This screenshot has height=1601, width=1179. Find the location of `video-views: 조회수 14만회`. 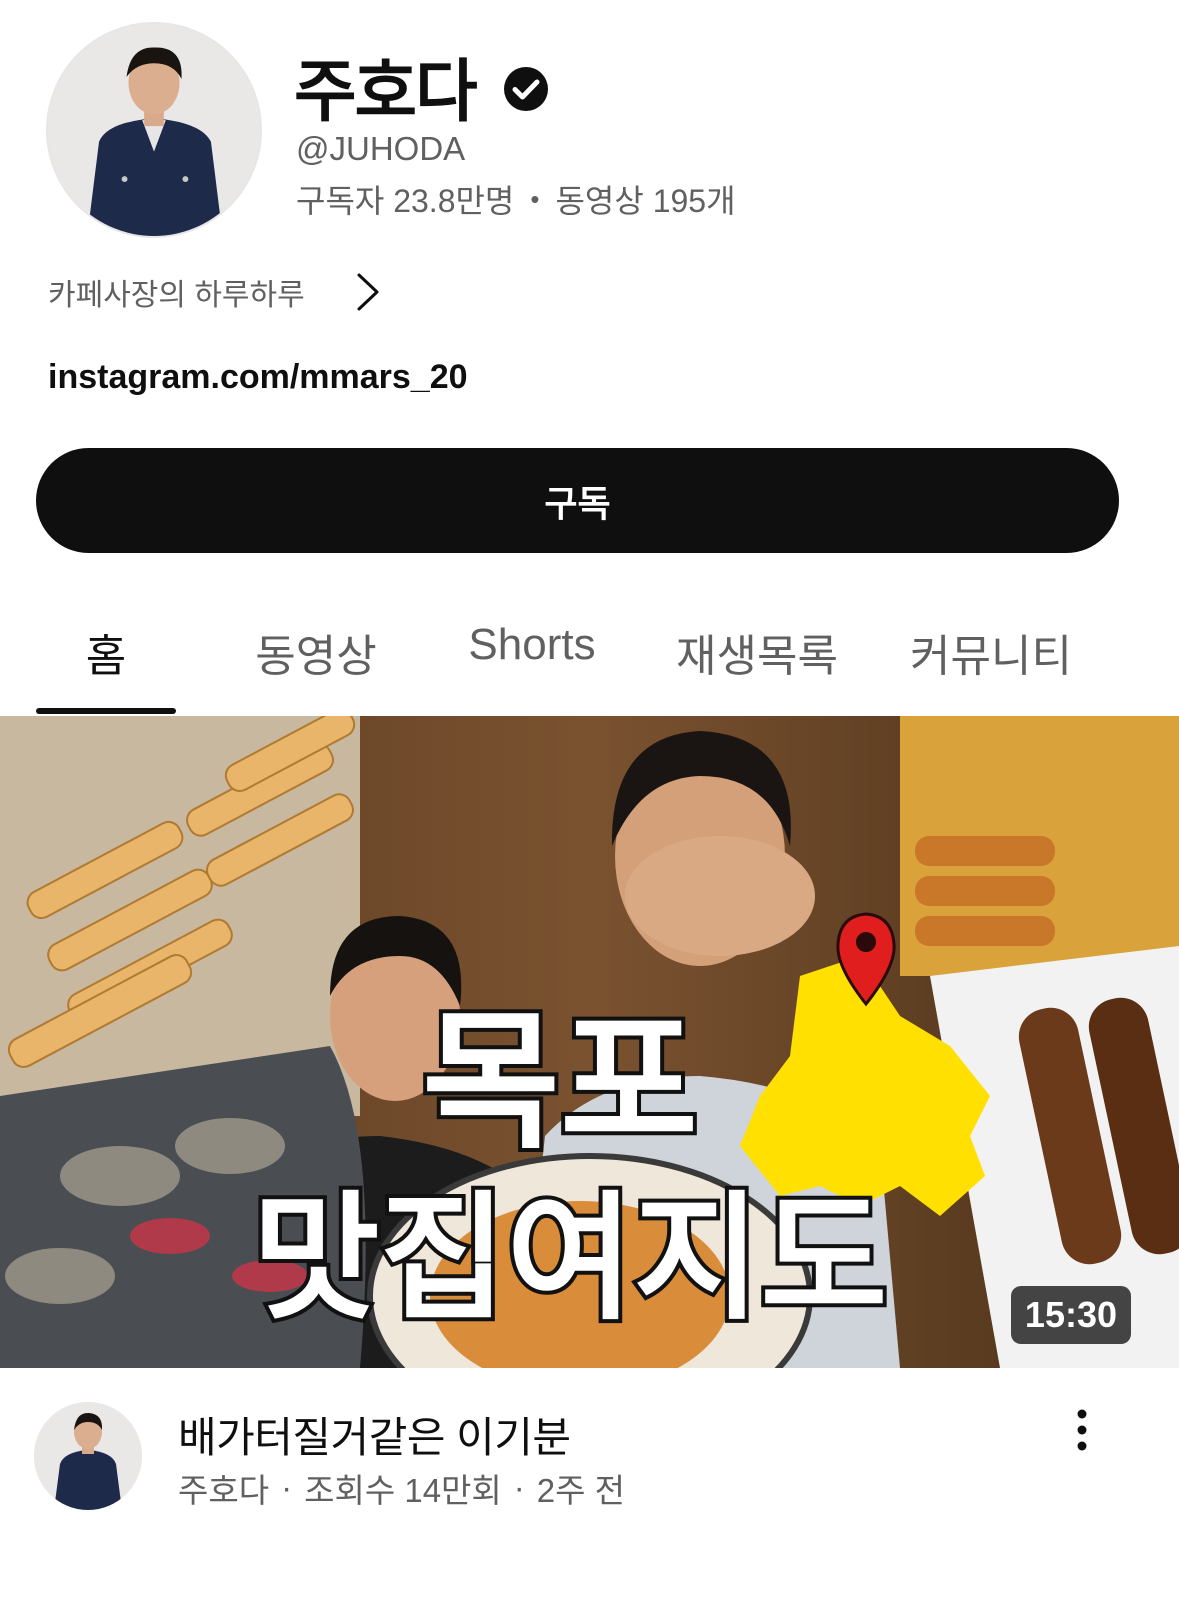

video-views: 조회수 14만회 is located at coordinates (403, 1490).